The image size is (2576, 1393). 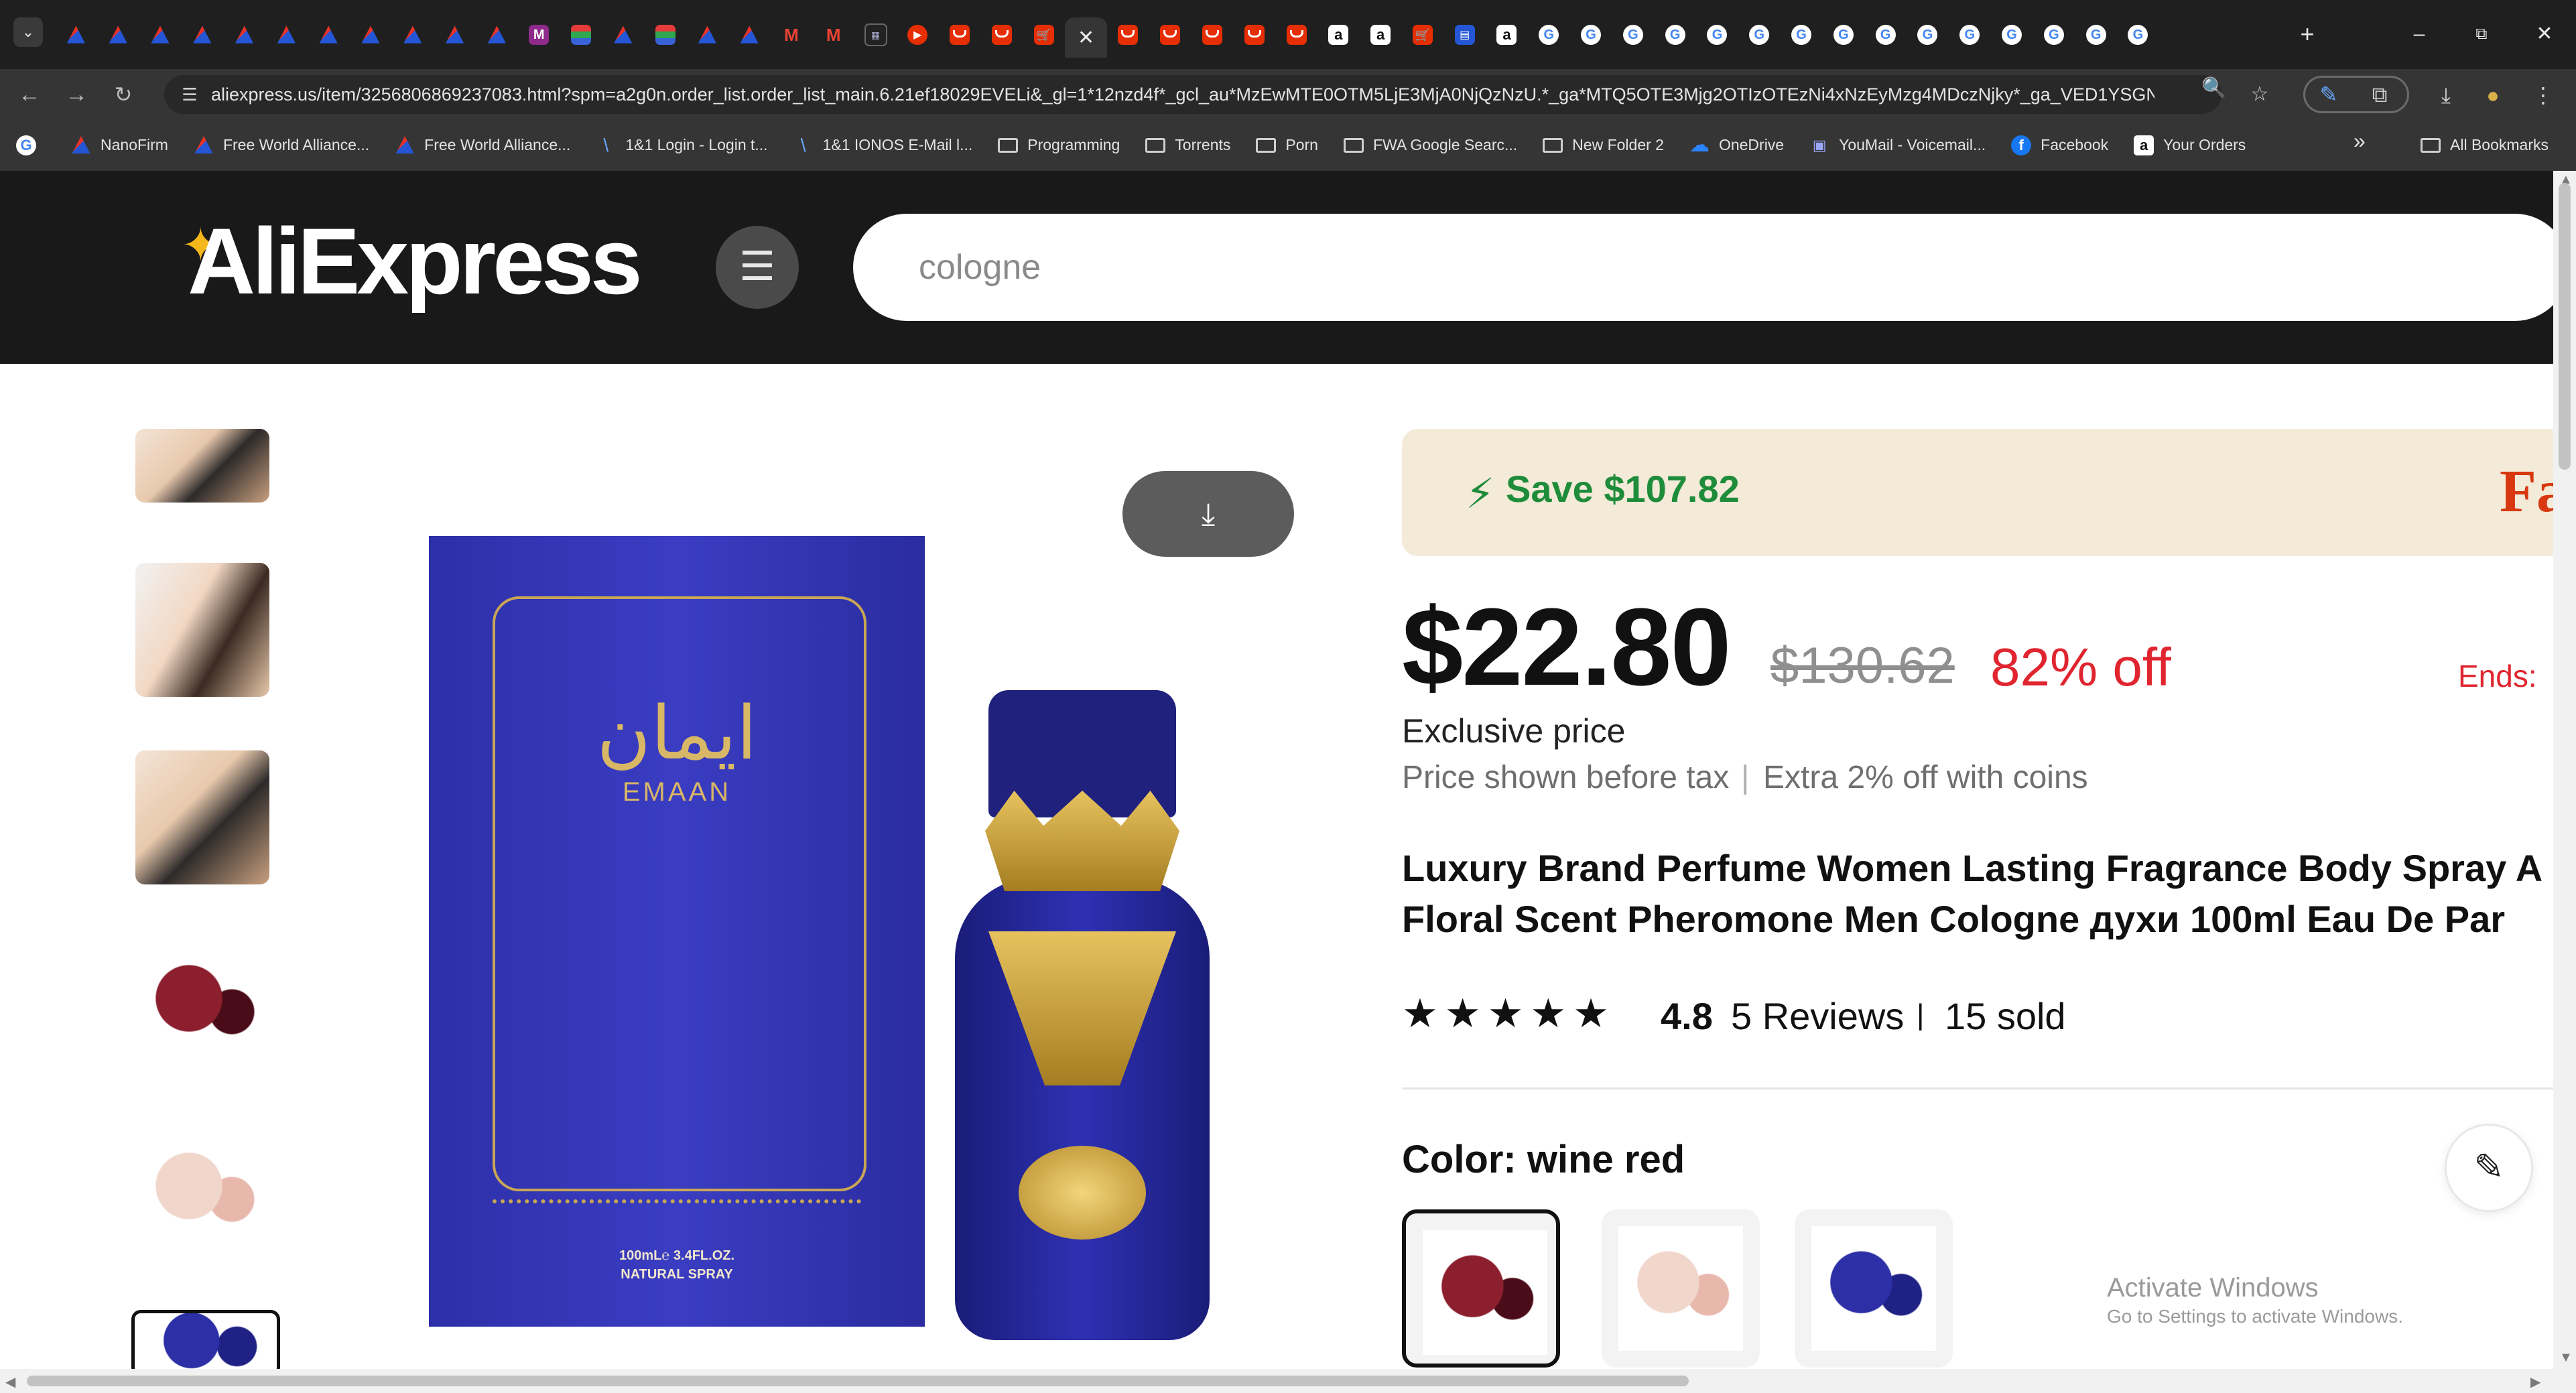 I want to click on thumbnail-image-selected, so click(x=205, y=1343).